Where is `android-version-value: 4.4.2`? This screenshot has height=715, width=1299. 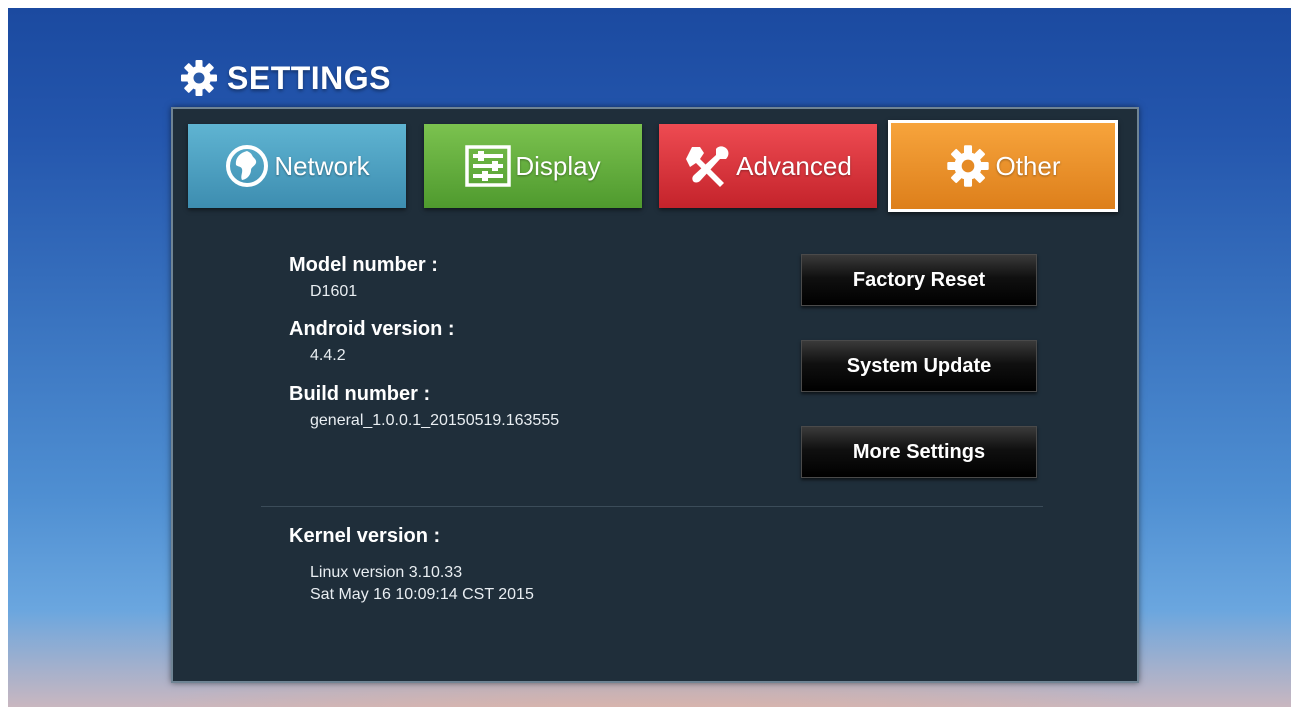
android-version-value: 4.4.2 is located at coordinates (328, 355).